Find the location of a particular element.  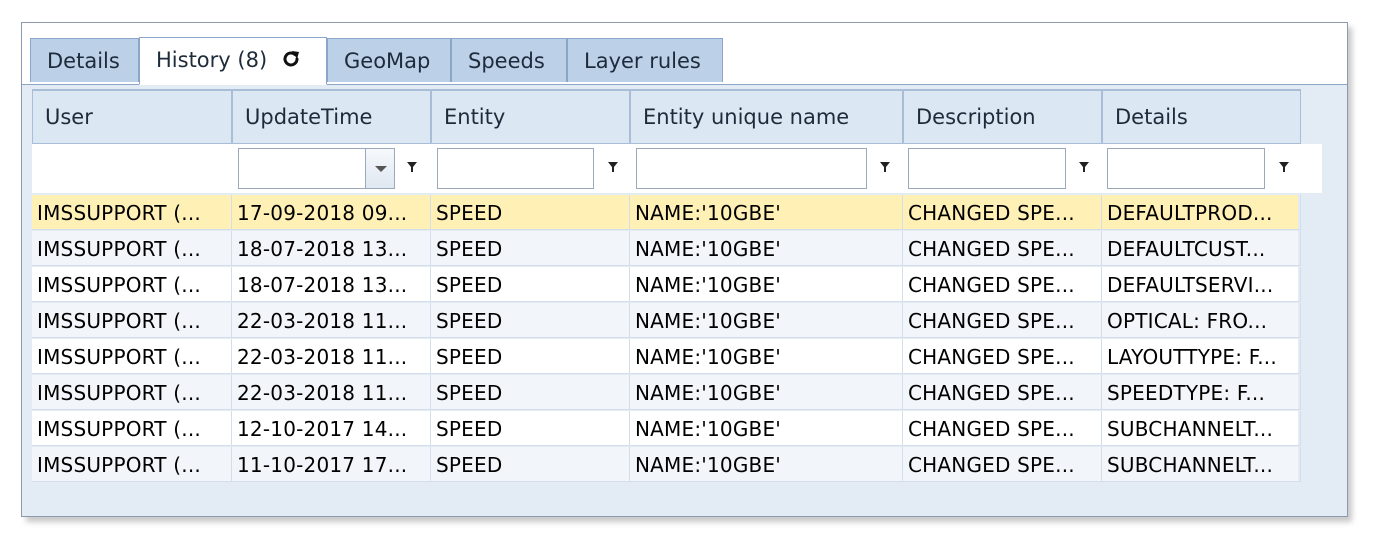

tab-details: Details is located at coordinates (84, 60).